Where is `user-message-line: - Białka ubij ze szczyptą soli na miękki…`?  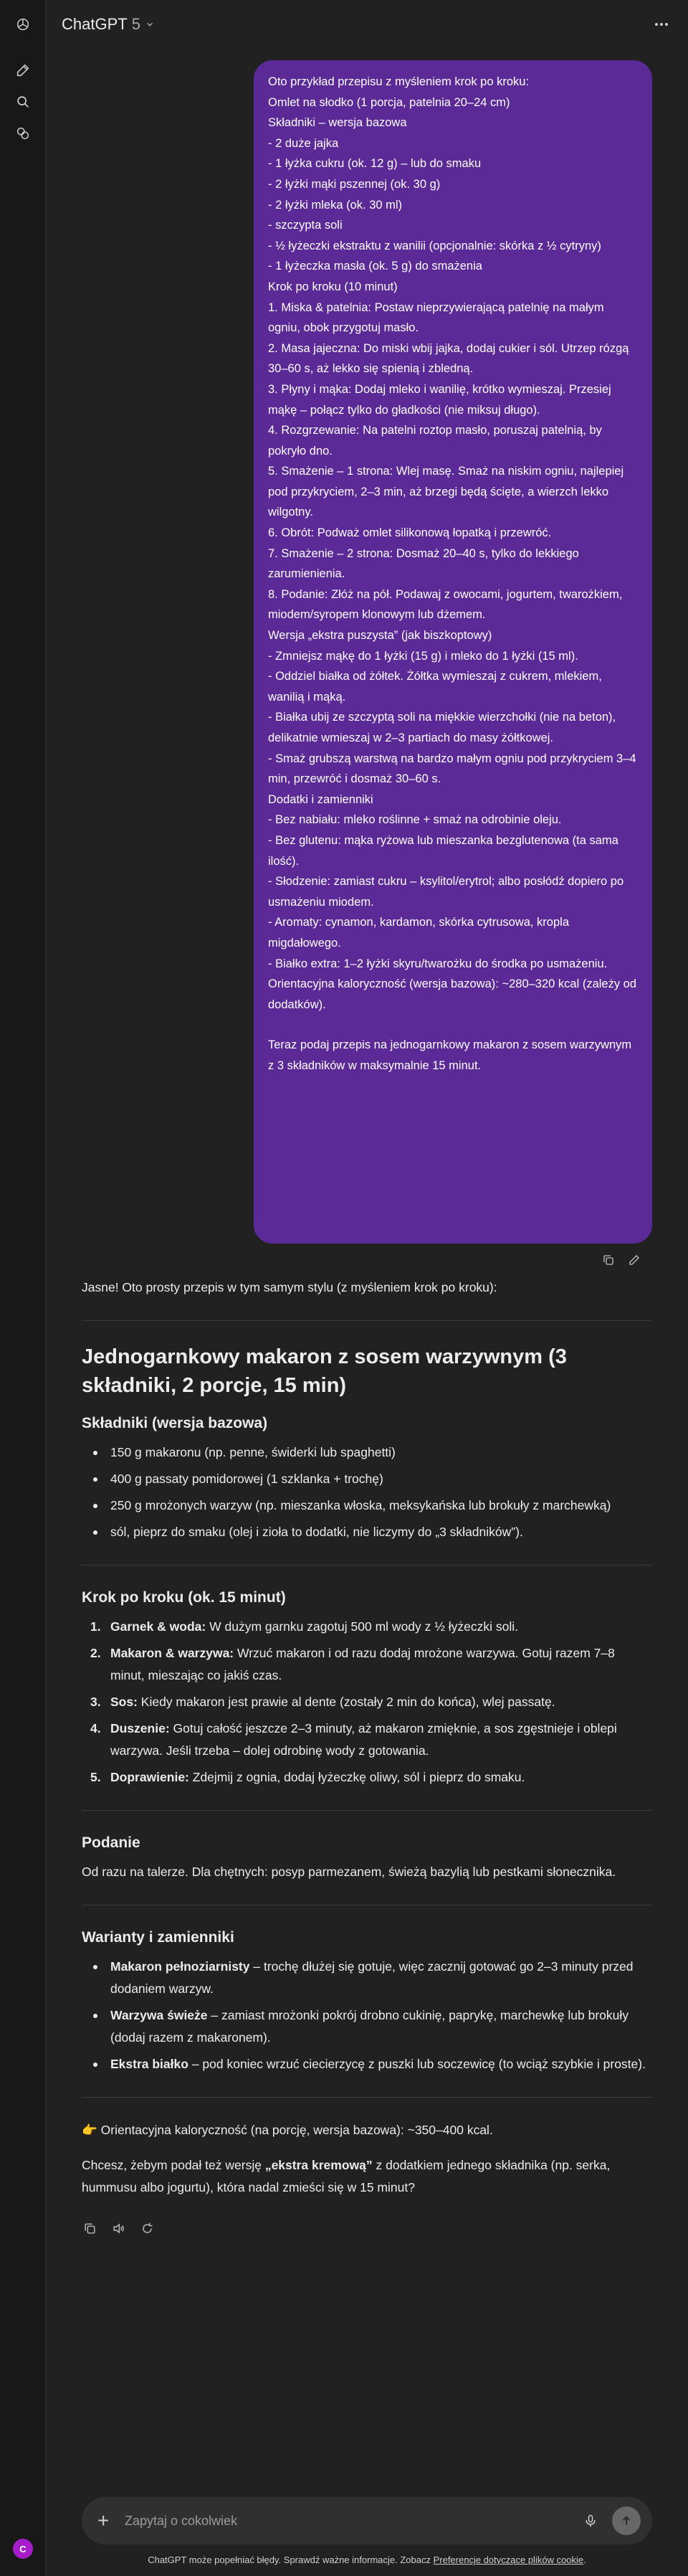
user-message-line: - Białka ubij ze szczyptą soli na miękki… is located at coordinates (444, 727).